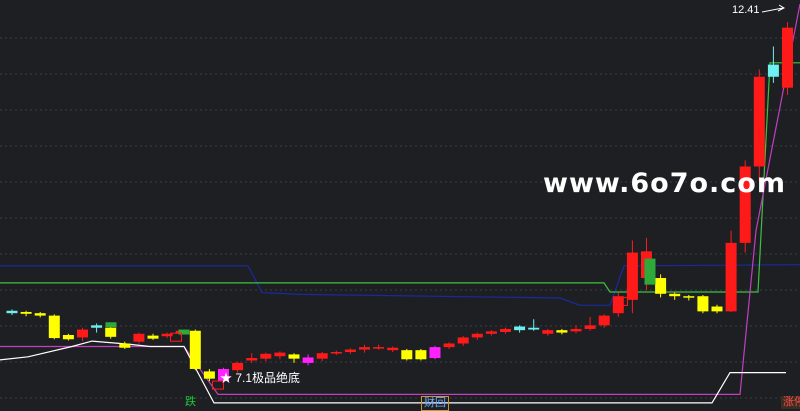  What do you see at coordinates (260, 378) in the screenshot?
I see `bottom-annotation: ★ 7.1极品绝底` at bounding box center [260, 378].